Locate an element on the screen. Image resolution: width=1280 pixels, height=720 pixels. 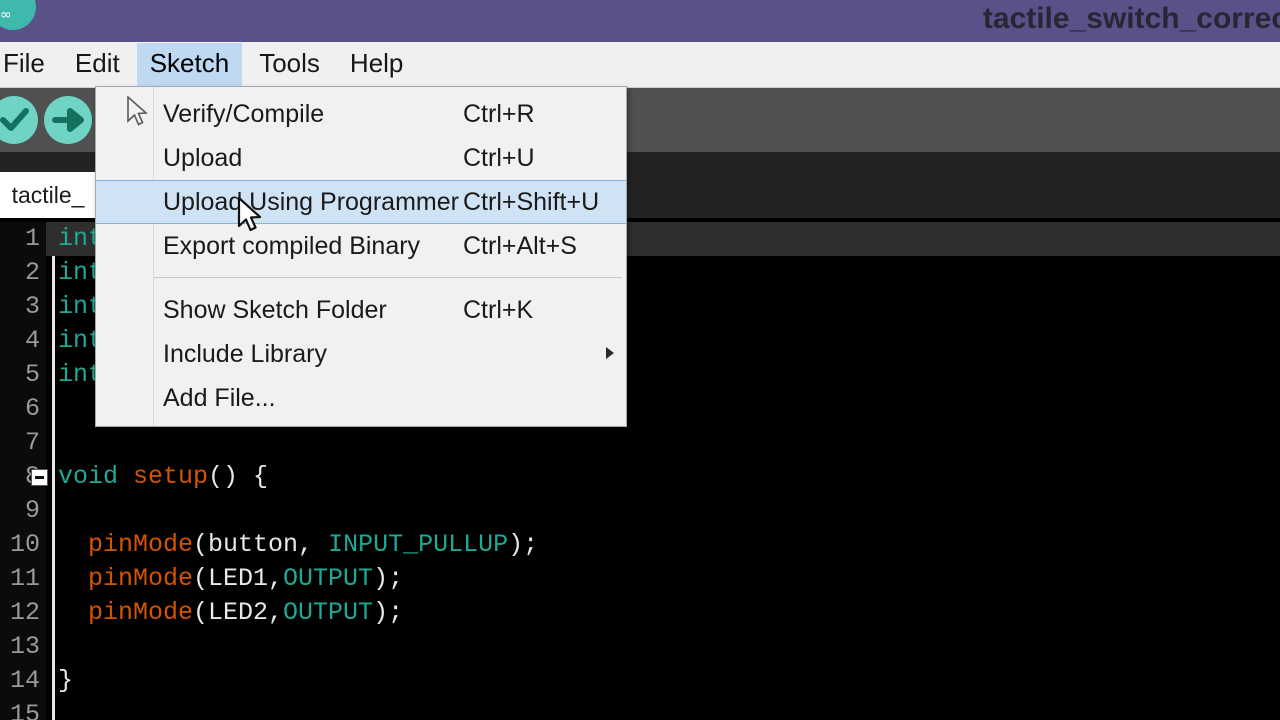
code-token: } is located at coordinates (66, 680).